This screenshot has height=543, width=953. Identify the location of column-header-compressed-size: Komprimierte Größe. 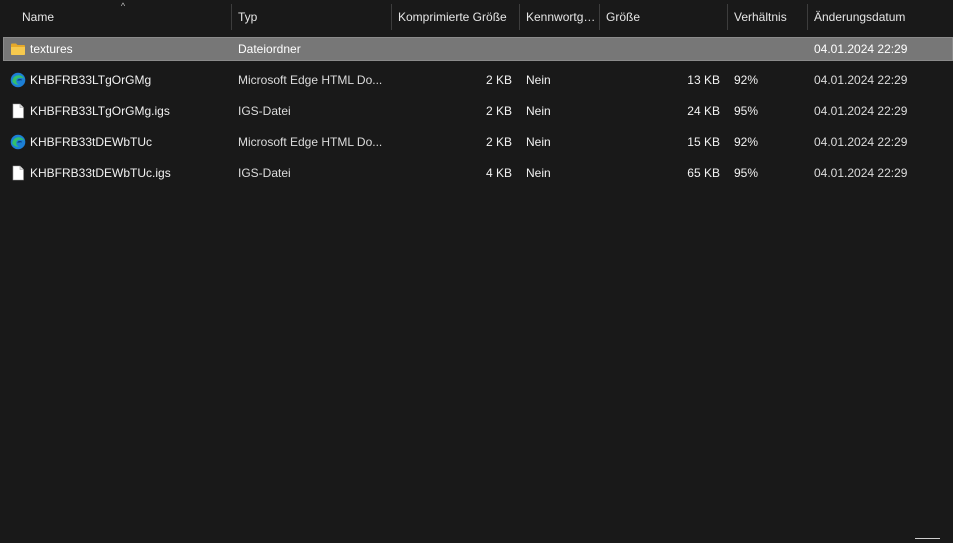
(457, 17).